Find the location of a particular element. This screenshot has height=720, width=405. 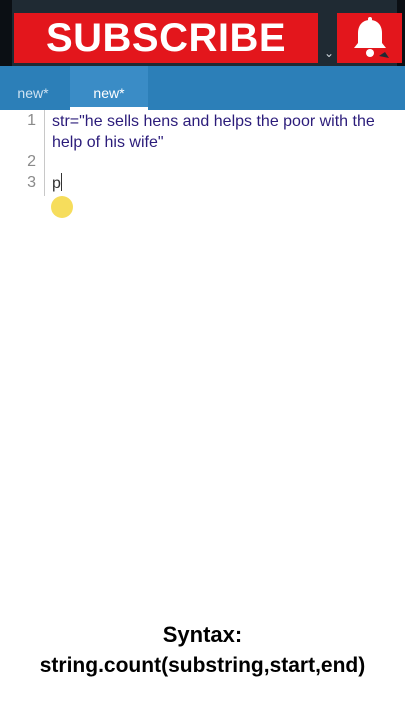

subscribe-button: SUBSCRIBE is located at coordinates (166, 38).